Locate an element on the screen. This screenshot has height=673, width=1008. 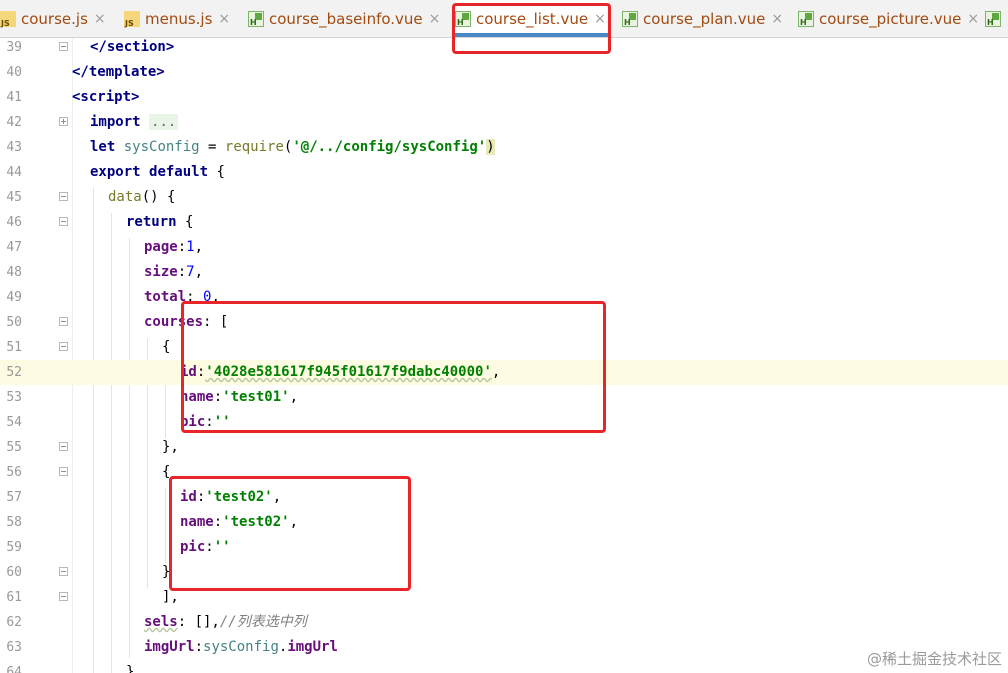
tab-course-js: course.js × is located at coordinates (53, 18).